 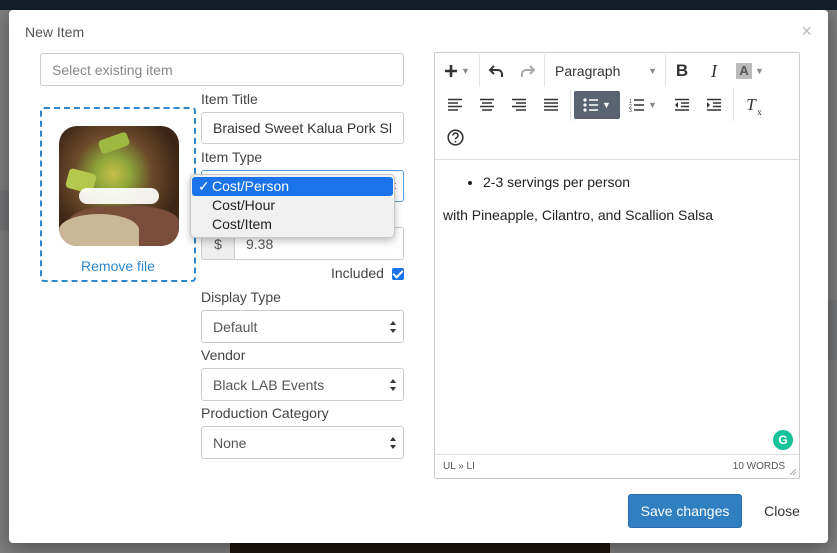 What do you see at coordinates (302, 442) in the screenshot?
I see `production-category-select: None` at bounding box center [302, 442].